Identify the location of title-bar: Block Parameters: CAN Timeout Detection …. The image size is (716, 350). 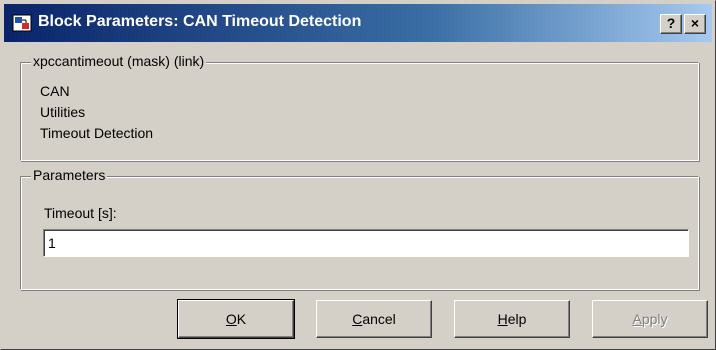
(358, 23).